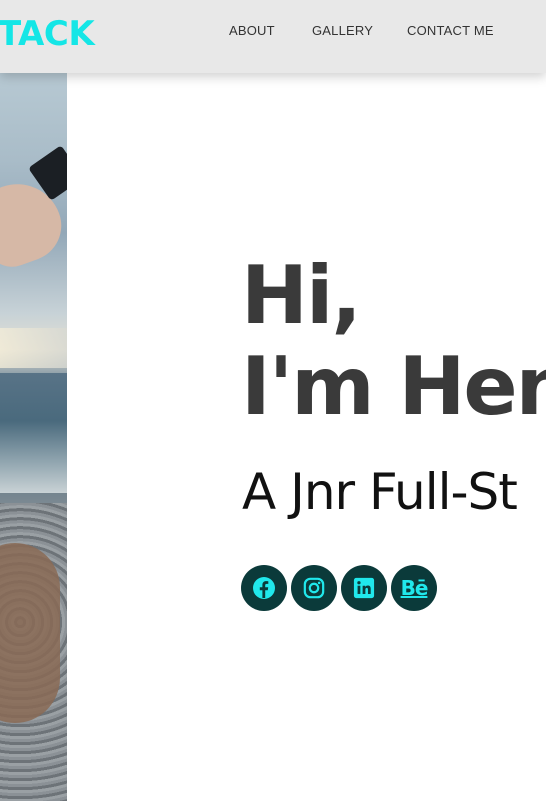 Image resolution: width=546 pixels, height=801 pixels. Describe the element at coordinates (380, 492) in the screenshot. I see `hero-subtitle: A Jnr Full-St` at that location.